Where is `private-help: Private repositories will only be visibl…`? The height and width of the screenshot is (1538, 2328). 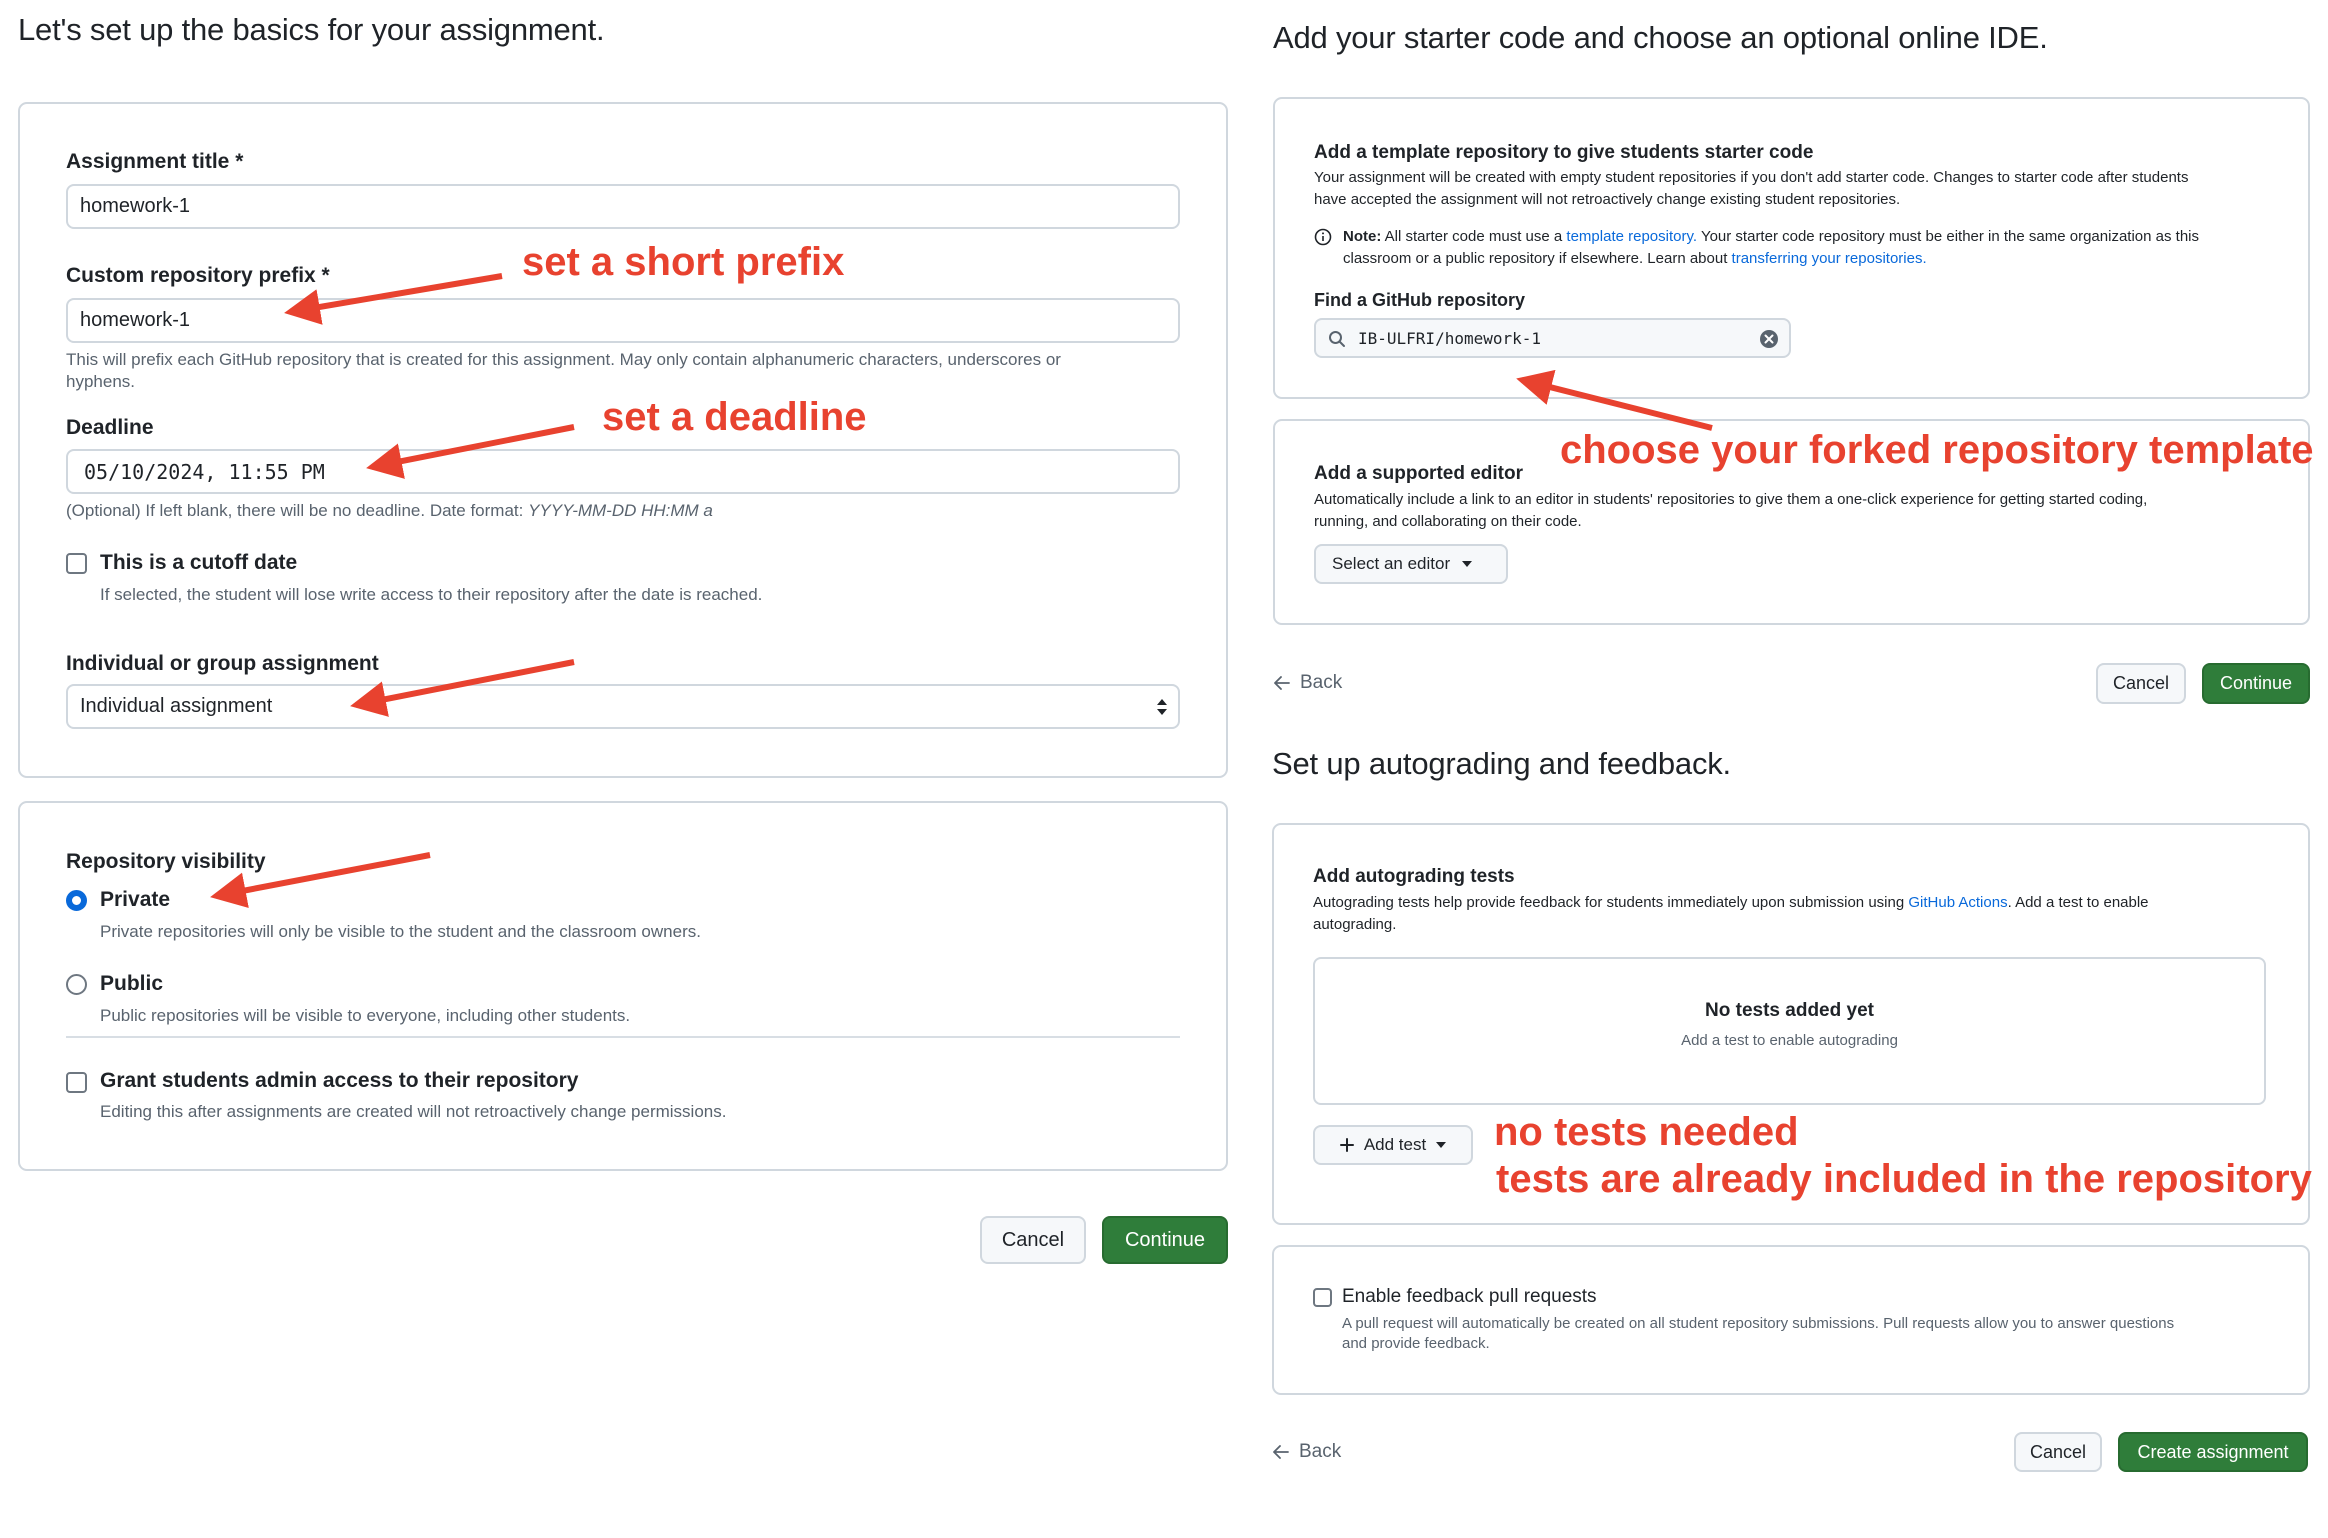 private-help: Private repositories will only be visibl… is located at coordinates (400, 931).